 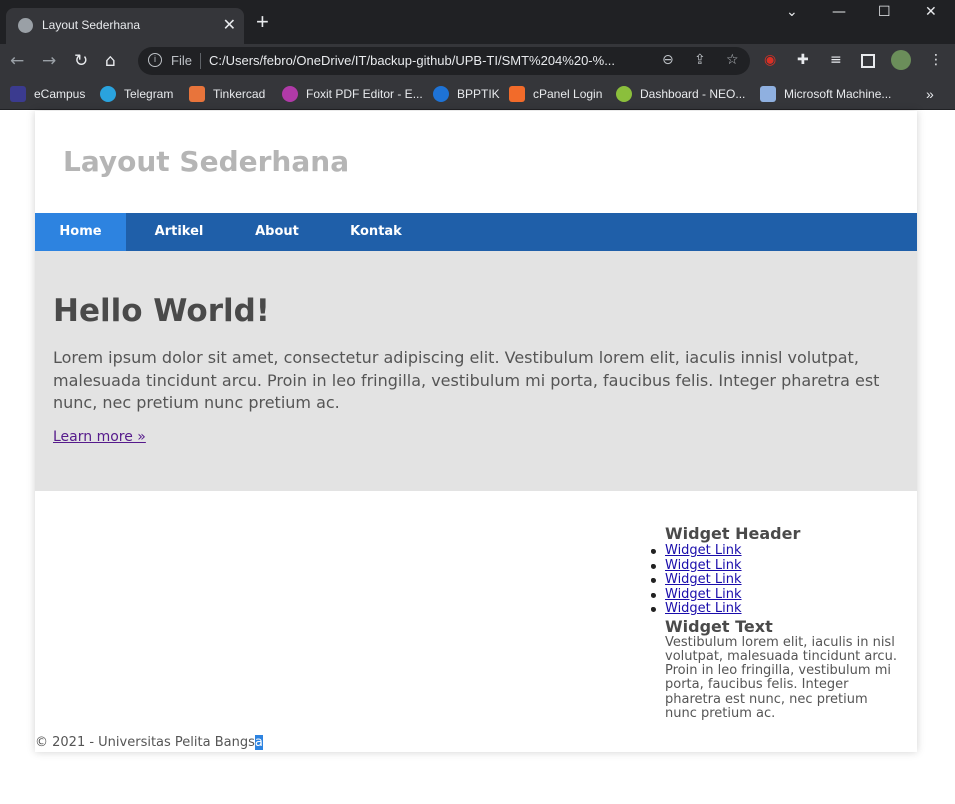 I want to click on ecampus-icon, so click(x=18, y=94).